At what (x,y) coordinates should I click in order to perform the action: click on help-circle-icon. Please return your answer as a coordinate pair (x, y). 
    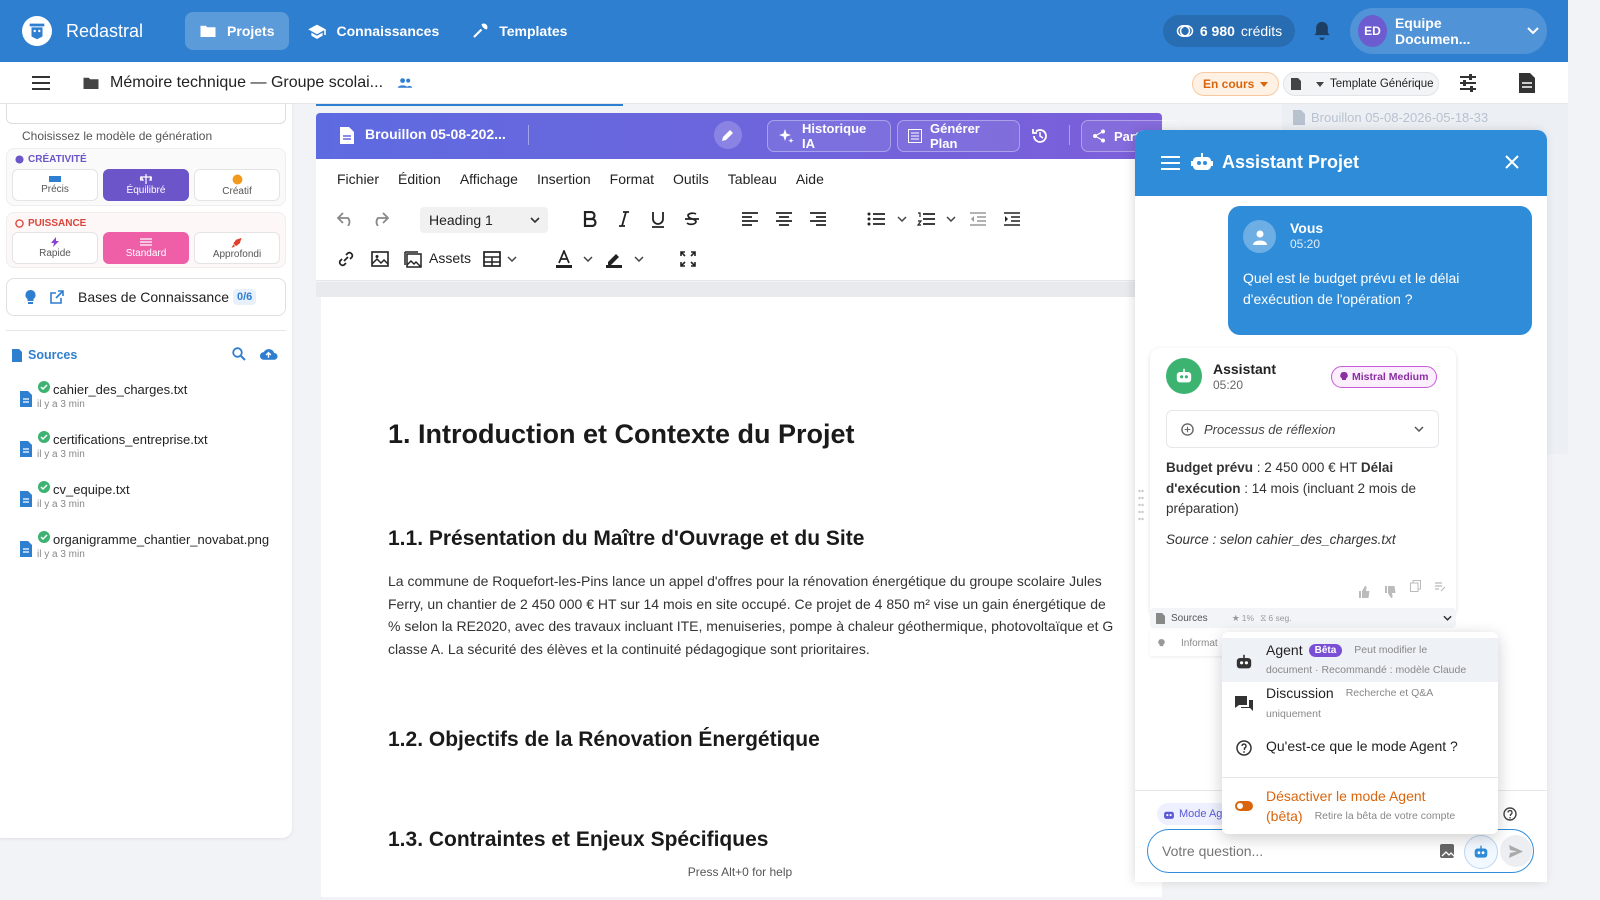
    Looking at the image, I should click on (1510, 814).